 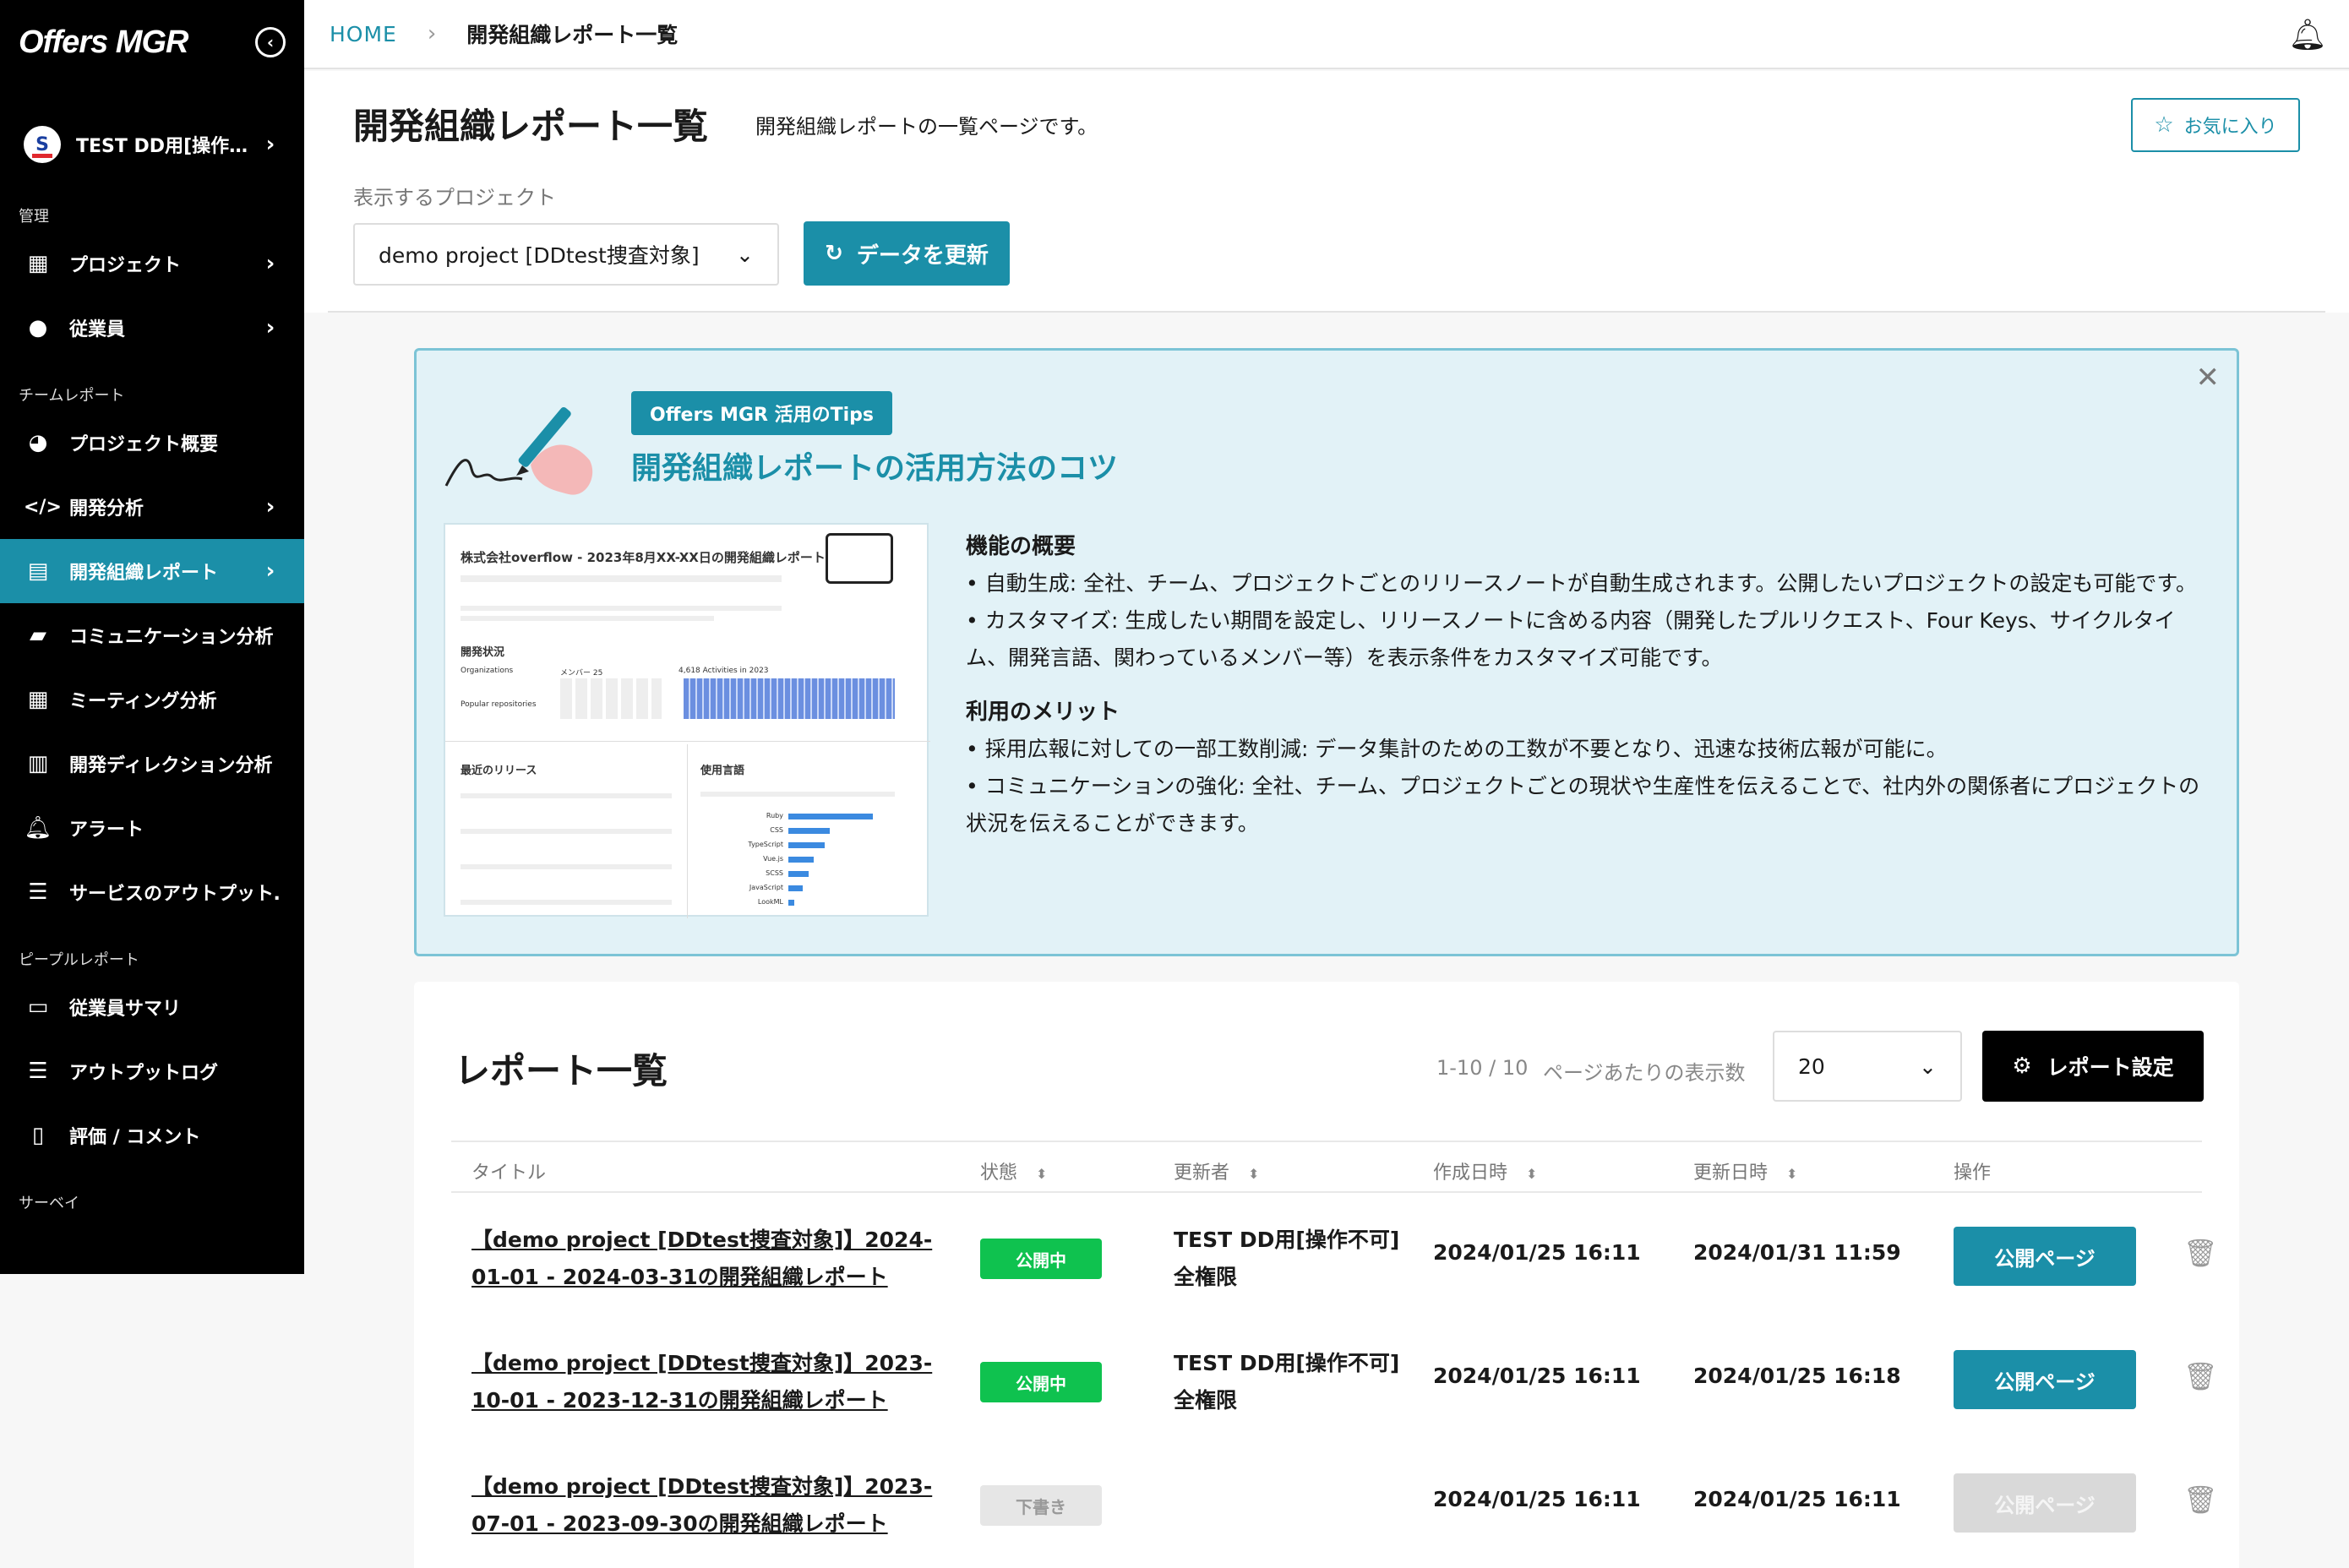 I want to click on column-title: タイトル, so click(x=508, y=1170).